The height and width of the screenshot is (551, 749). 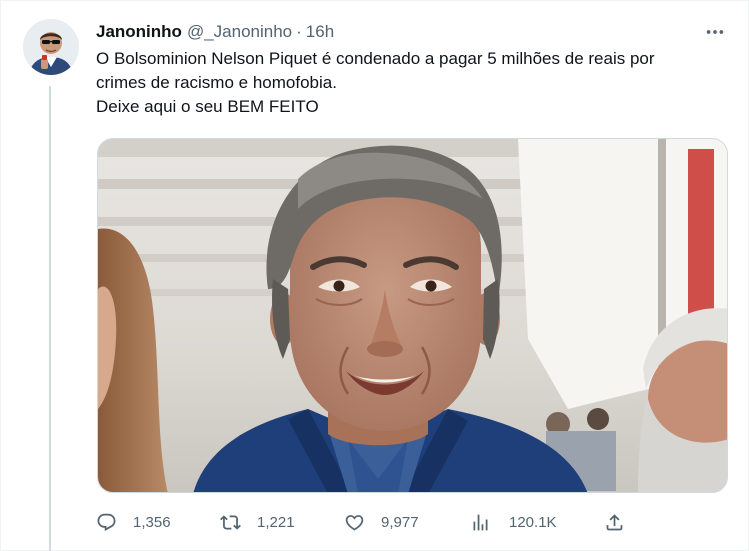 What do you see at coordinates (139, 32) in the screenshot?
I see `author-name: Janoninho` at bounding box center [139, 32].